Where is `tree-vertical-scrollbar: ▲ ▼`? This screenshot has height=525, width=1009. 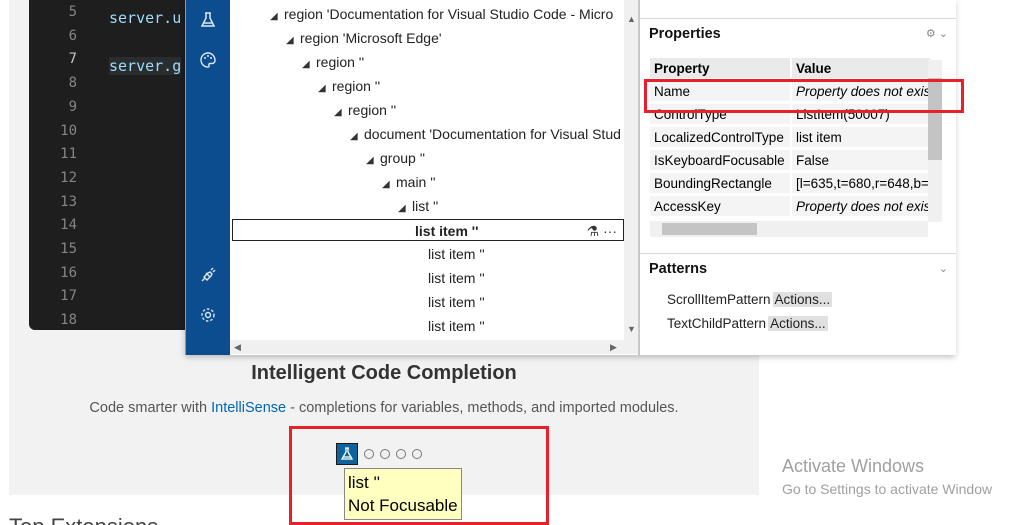 tree-vertical-scrollbar: ▲ ▼ is located at coordinates (631, 170).